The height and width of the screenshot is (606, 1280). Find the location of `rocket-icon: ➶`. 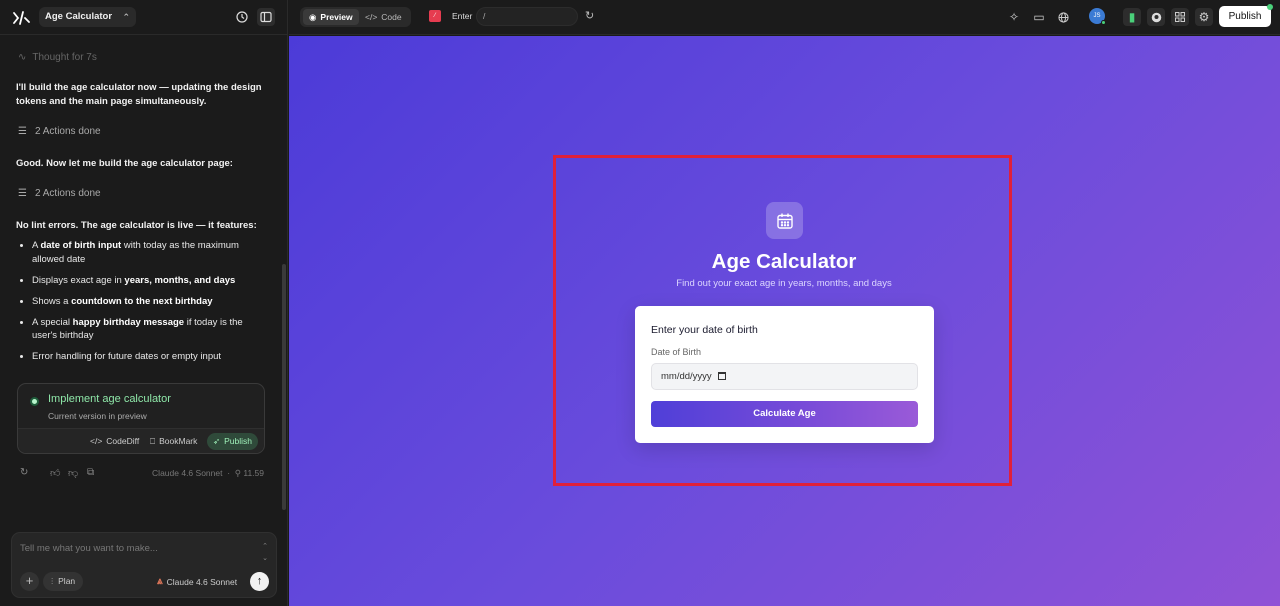

rocket-icon: ➶ is located at coordinates (217, 441).